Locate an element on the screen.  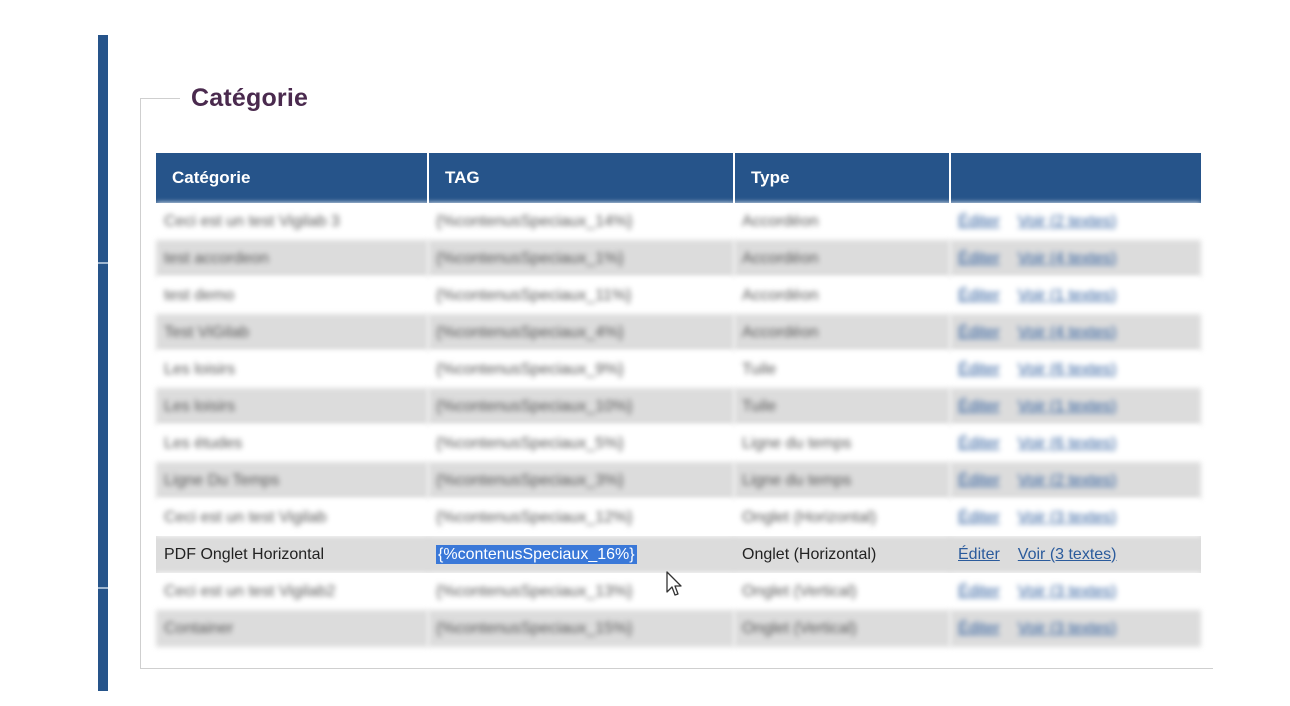
column-header-actions is located at coordinates (1075, 178).